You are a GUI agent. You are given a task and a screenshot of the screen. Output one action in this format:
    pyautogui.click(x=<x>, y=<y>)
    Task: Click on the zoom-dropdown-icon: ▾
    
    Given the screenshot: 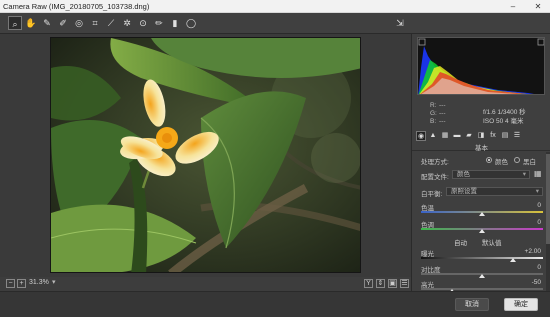 What is the action you would take?
    pyautogui.click(x=54, y=282)
    